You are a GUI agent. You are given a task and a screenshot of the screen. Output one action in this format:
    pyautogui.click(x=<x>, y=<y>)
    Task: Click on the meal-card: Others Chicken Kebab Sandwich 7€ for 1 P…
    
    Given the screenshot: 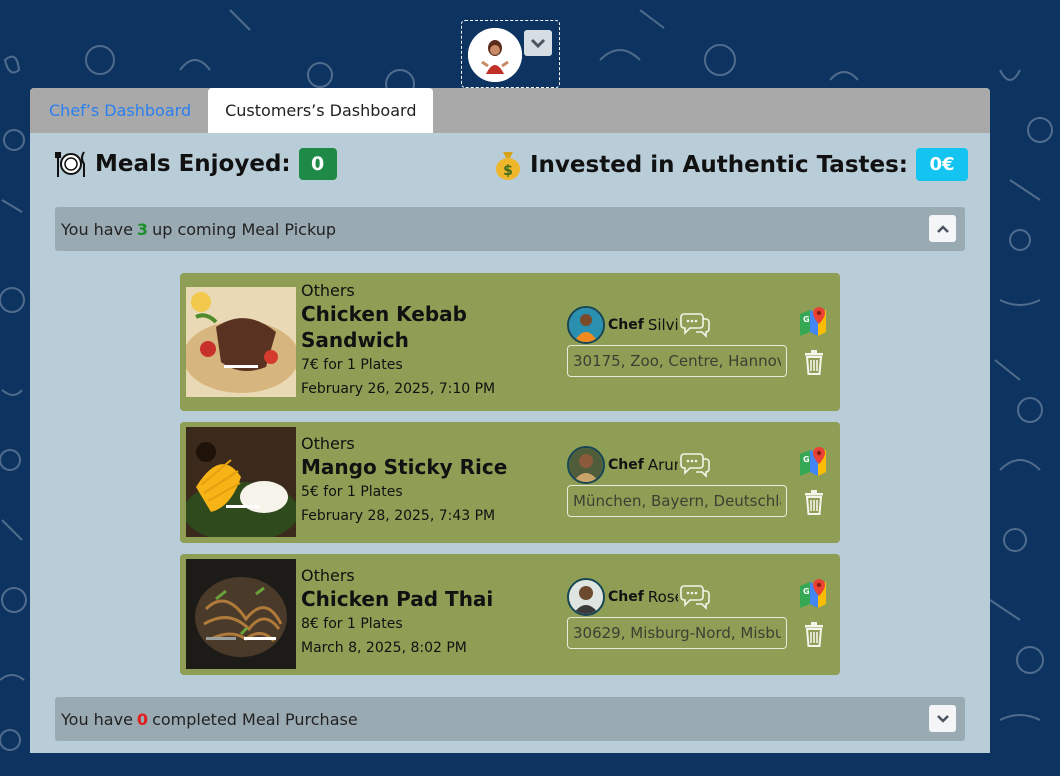 What is the action you would take?
    pyautogui.click(x=510, y=342)
    